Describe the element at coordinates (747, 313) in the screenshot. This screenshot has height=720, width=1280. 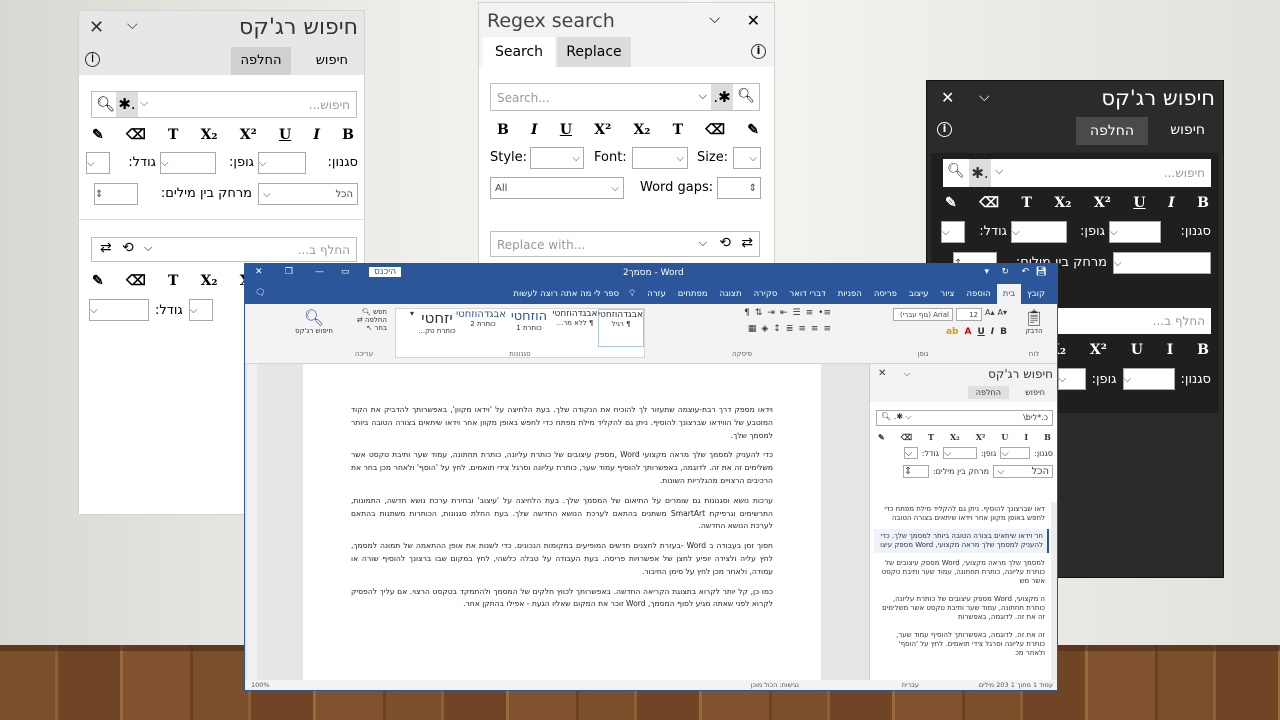
I see `pilcrow-icon: ¶` at that location.